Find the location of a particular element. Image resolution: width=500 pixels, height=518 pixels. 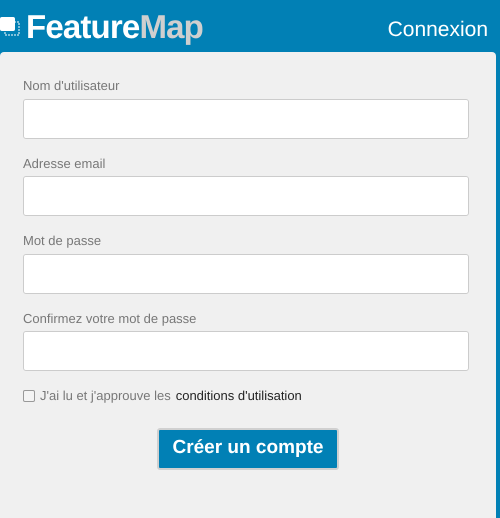

logo-text: FeatureMap is located at coordinates (114, 26).